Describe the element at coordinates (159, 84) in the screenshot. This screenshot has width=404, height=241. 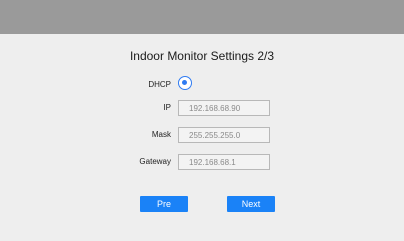
I see `dhcp-label: DHCP` at that location.